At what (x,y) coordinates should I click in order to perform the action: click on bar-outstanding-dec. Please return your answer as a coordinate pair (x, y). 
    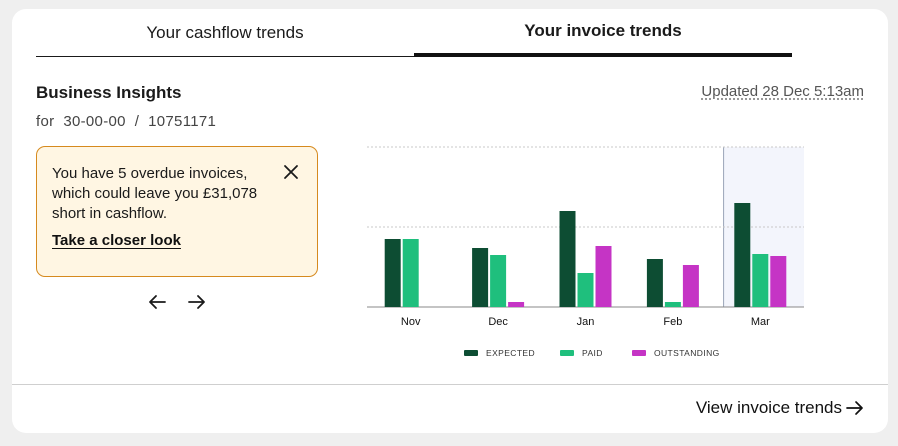
    Looking at the image, I should click on (516, 304).